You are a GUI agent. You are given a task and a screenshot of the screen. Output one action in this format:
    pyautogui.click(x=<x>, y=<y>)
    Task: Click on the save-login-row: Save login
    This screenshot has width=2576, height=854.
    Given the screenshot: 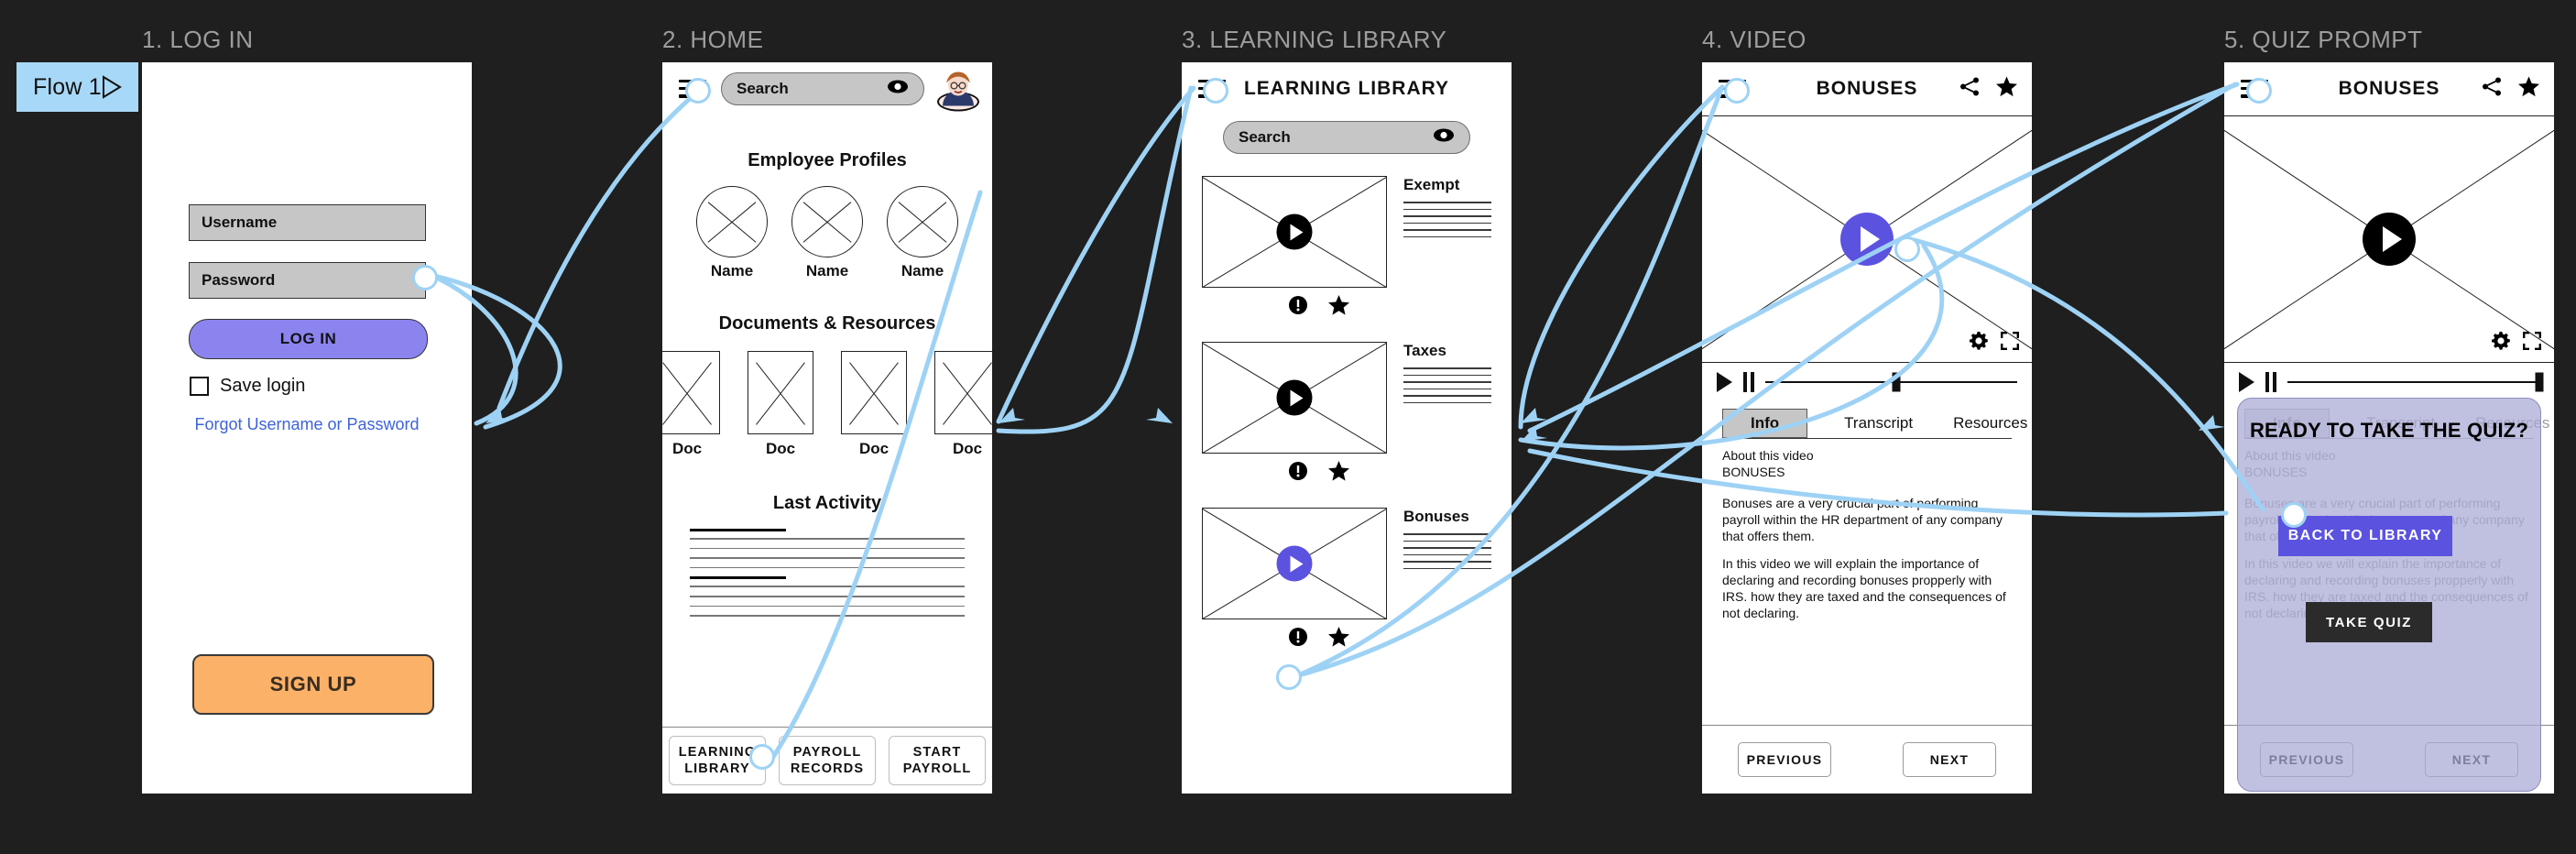 What is the action you would take?
    pyautogui.click(x=248, y=387)
    